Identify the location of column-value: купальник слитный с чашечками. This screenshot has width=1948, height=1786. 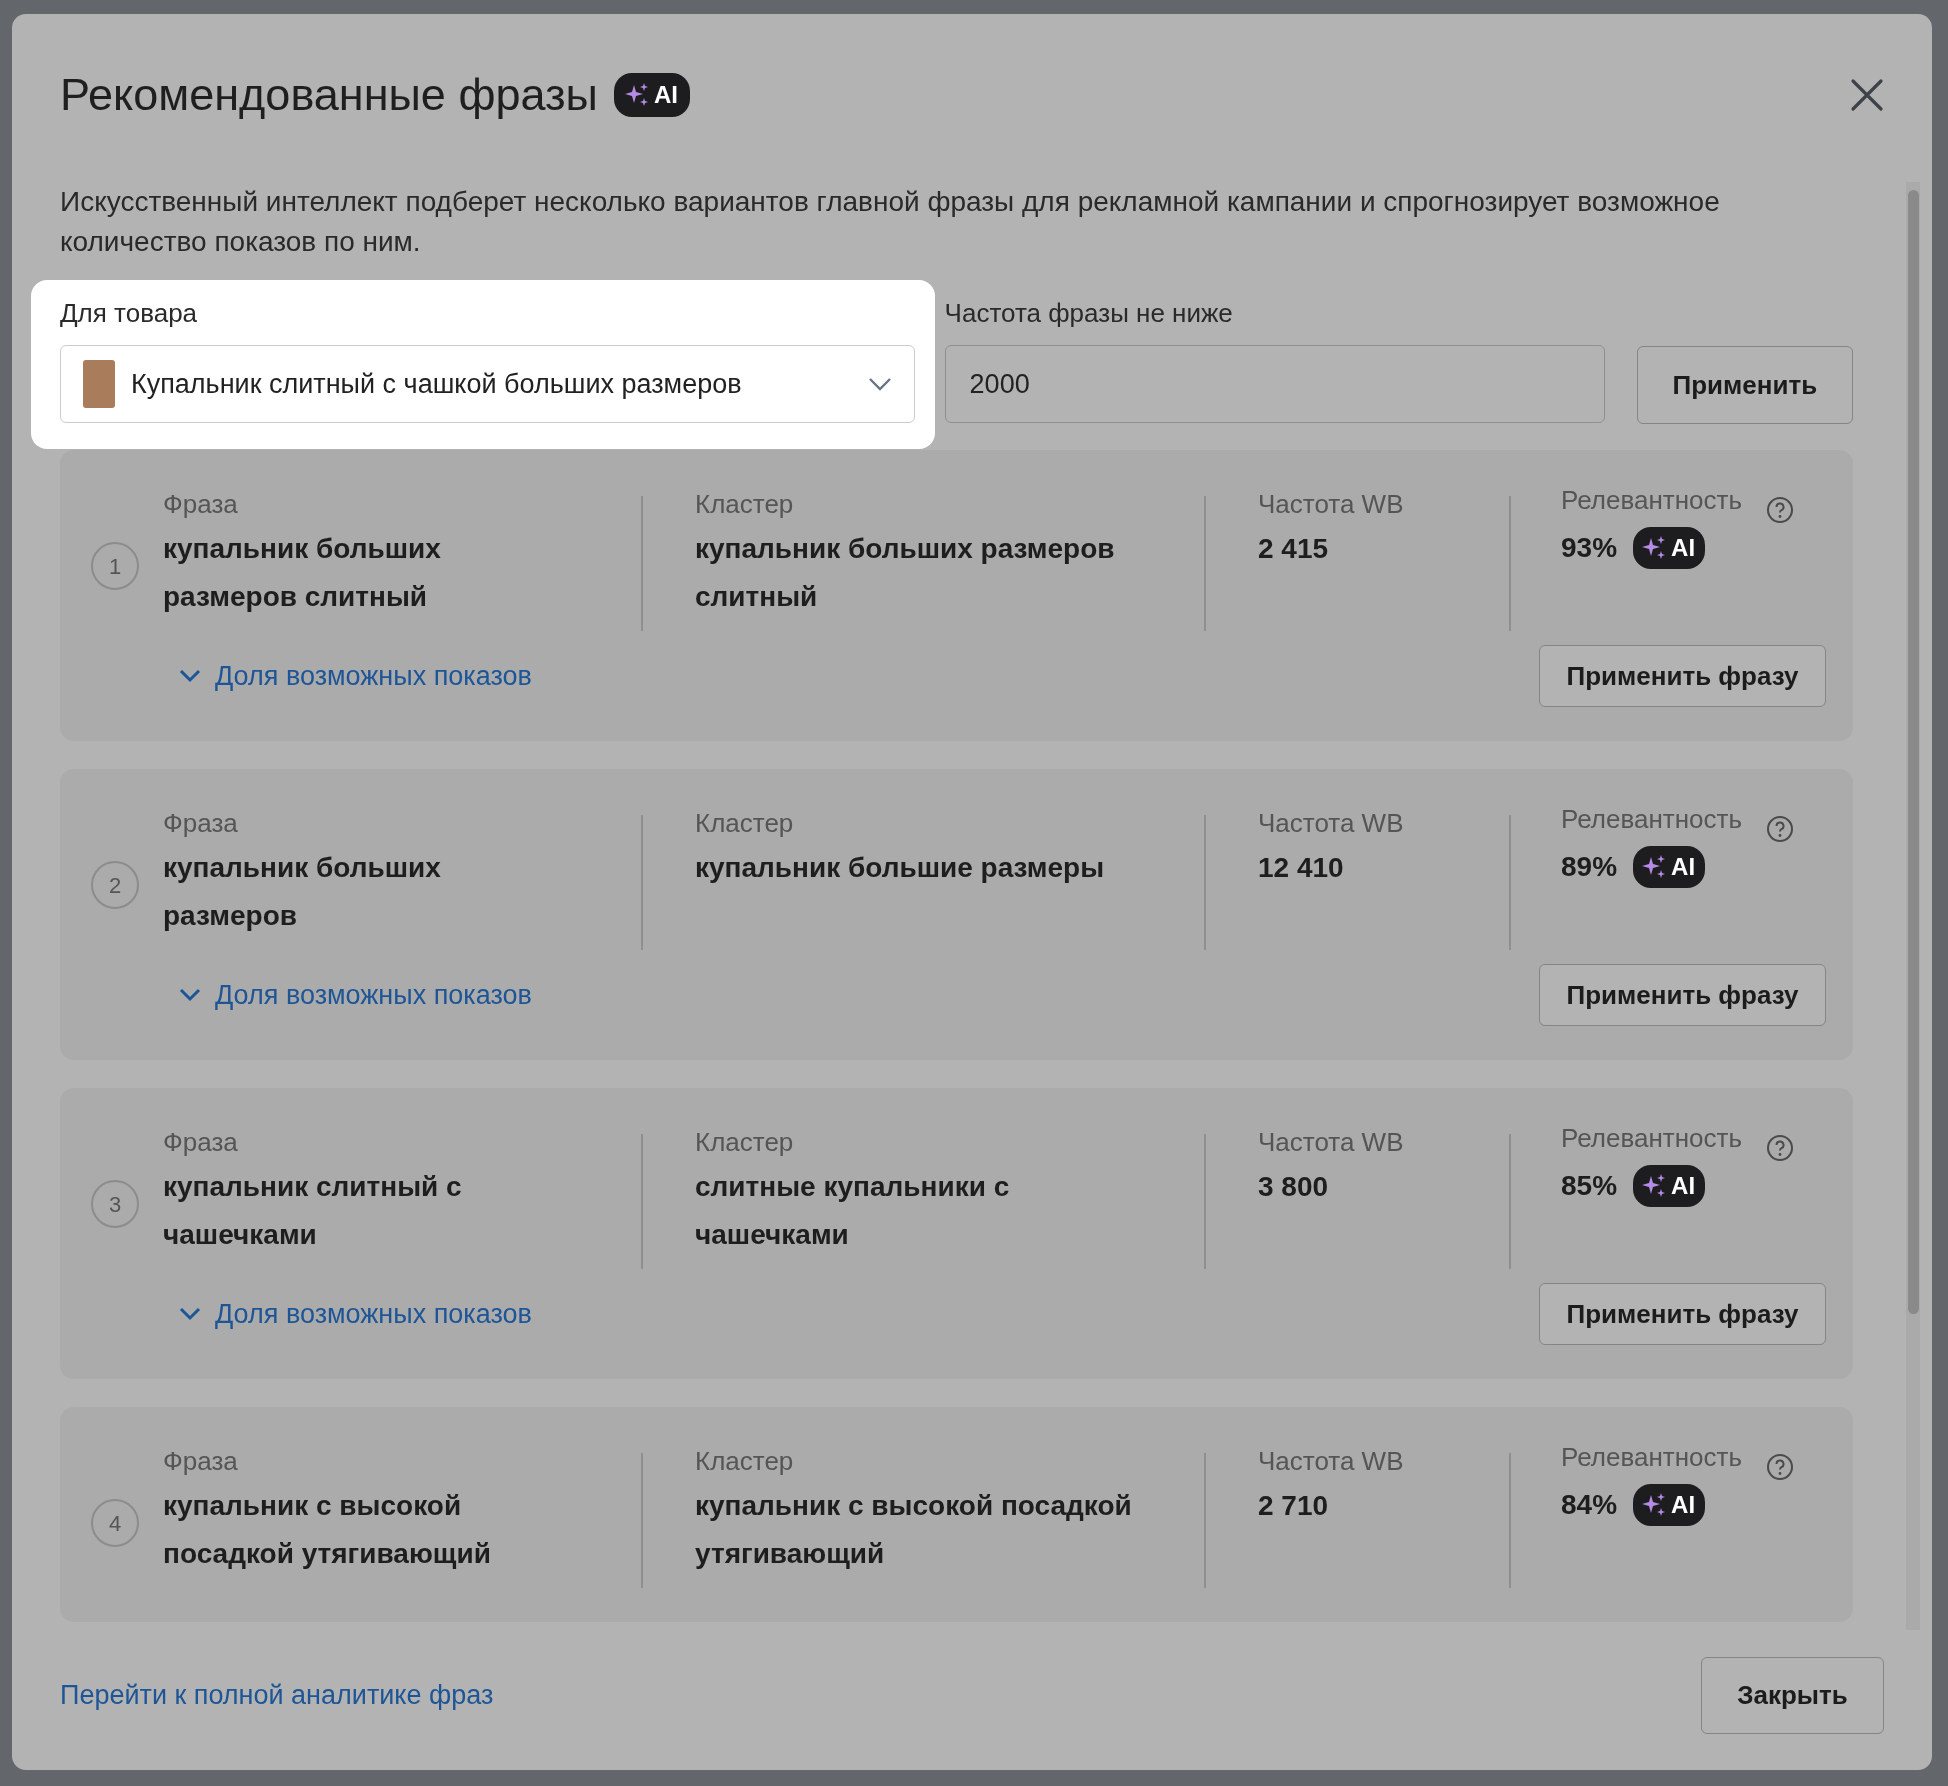
(313, 1211).